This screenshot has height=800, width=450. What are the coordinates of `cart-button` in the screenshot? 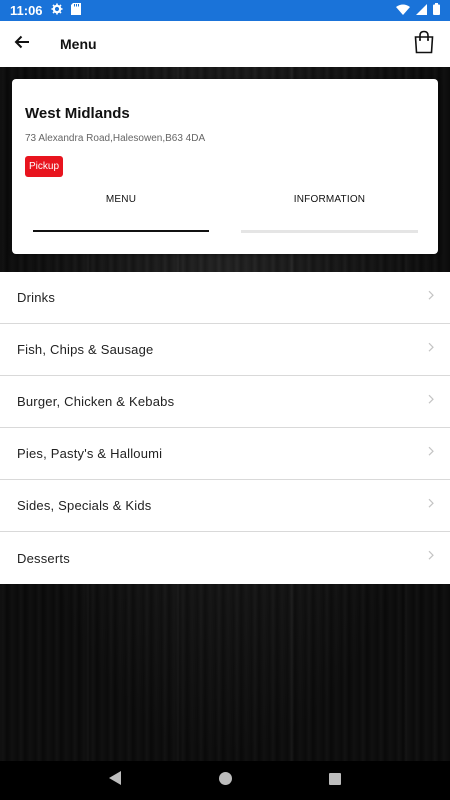 It's located at (424, 44).